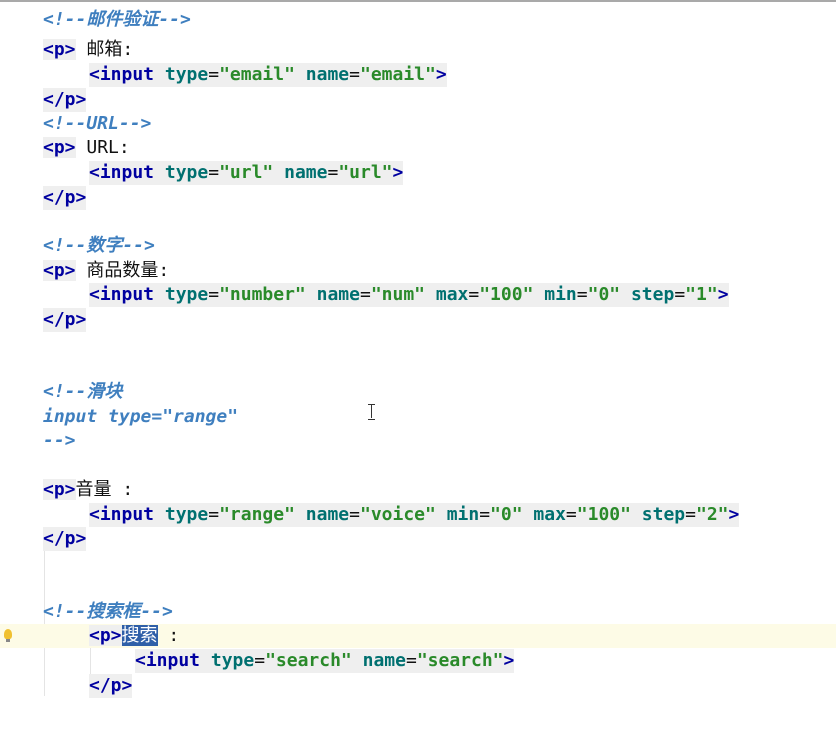 This screenshot has width=836, height=746. What do you see at coordinates (418, 636) in the screenshot?
I see `current-code-line: <p>搜索 :` at bounding box center [418, 636].